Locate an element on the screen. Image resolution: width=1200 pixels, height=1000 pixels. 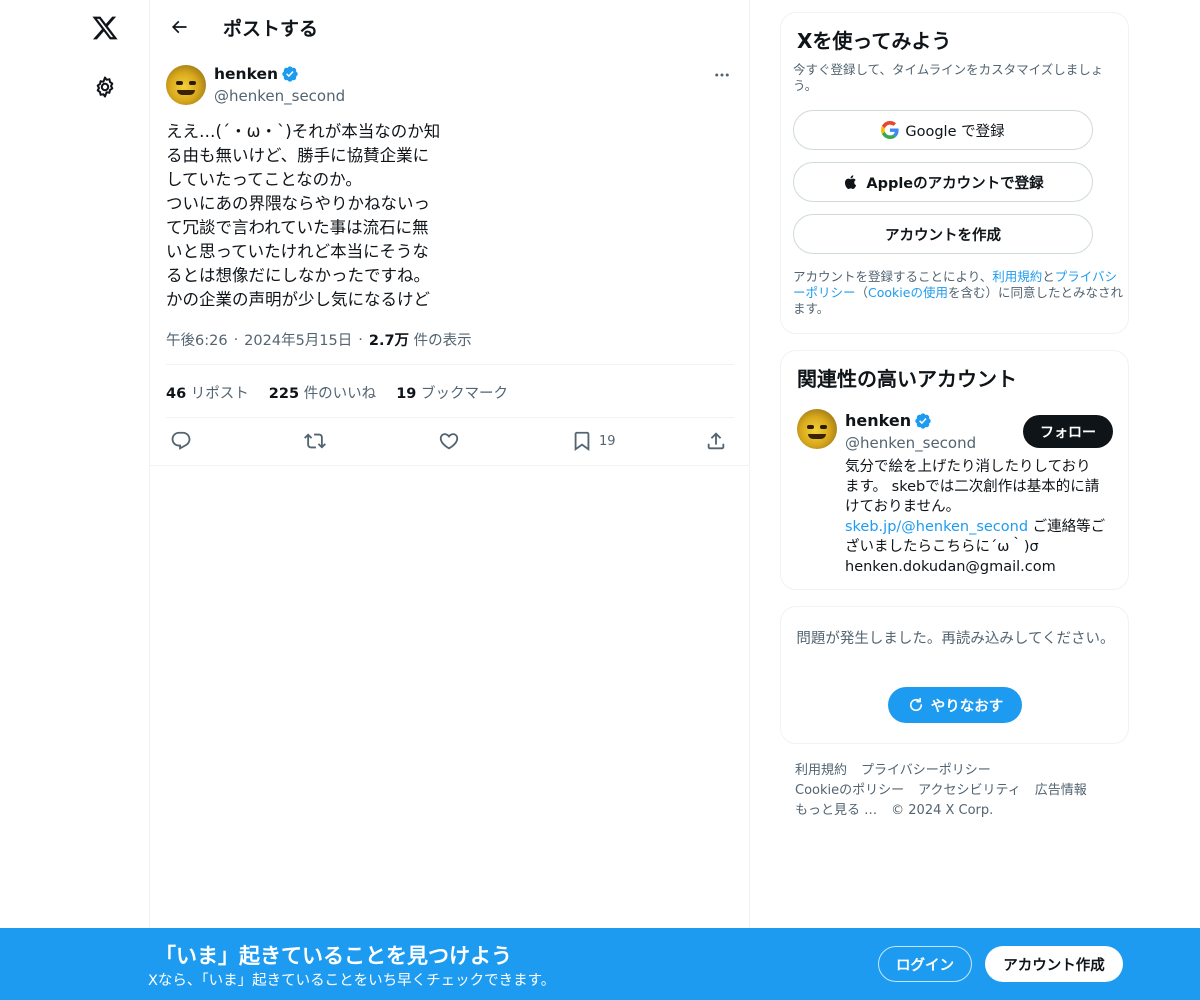
legal-text-part: アカウントを登録することにより、 is located at coordinates (893, 276).